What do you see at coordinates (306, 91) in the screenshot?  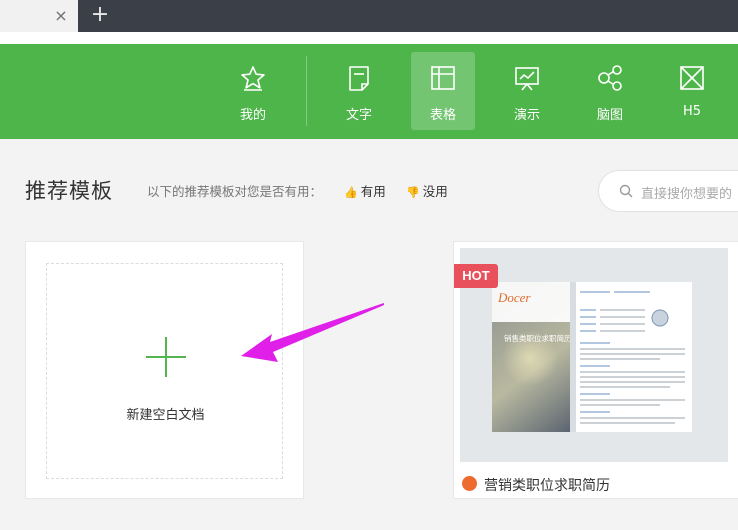 I see `nav-divider` at bounding box center [306, 91].